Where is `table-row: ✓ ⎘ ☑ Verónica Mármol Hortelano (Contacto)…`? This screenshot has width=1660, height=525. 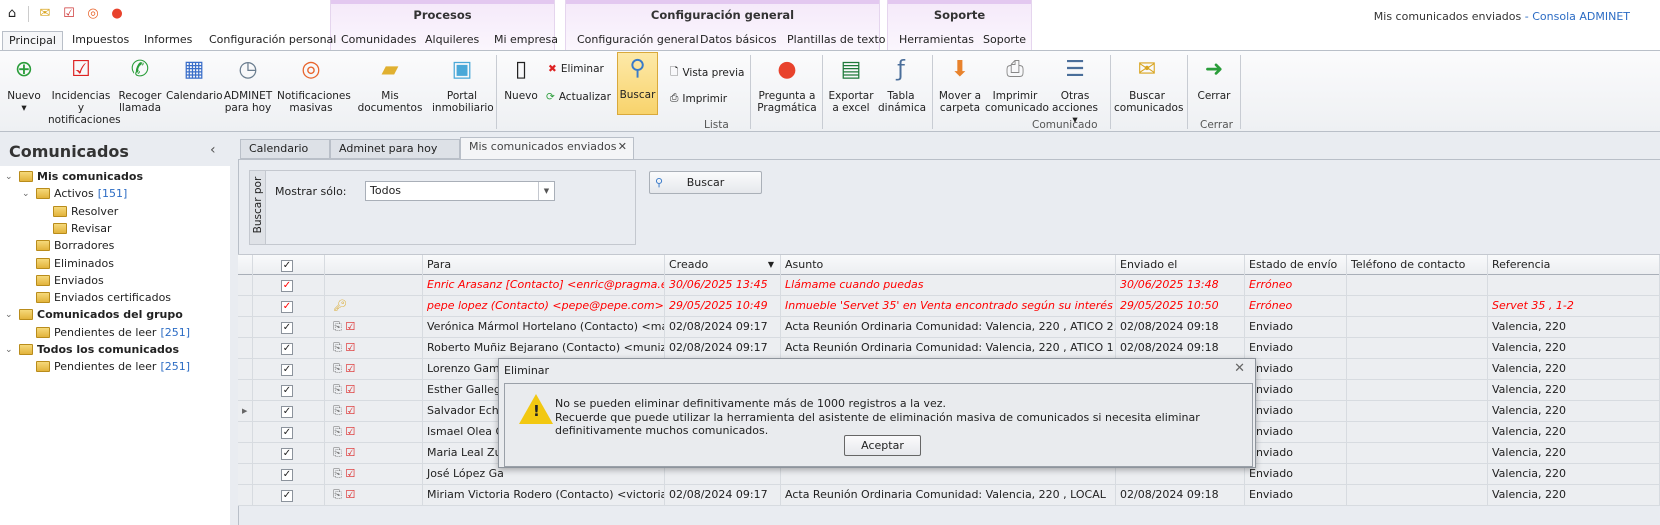 table-row: ✓ ⎘ ☑ Verónica Mármol Hortelano (Contacto)… is located at coordinates (949, 327).